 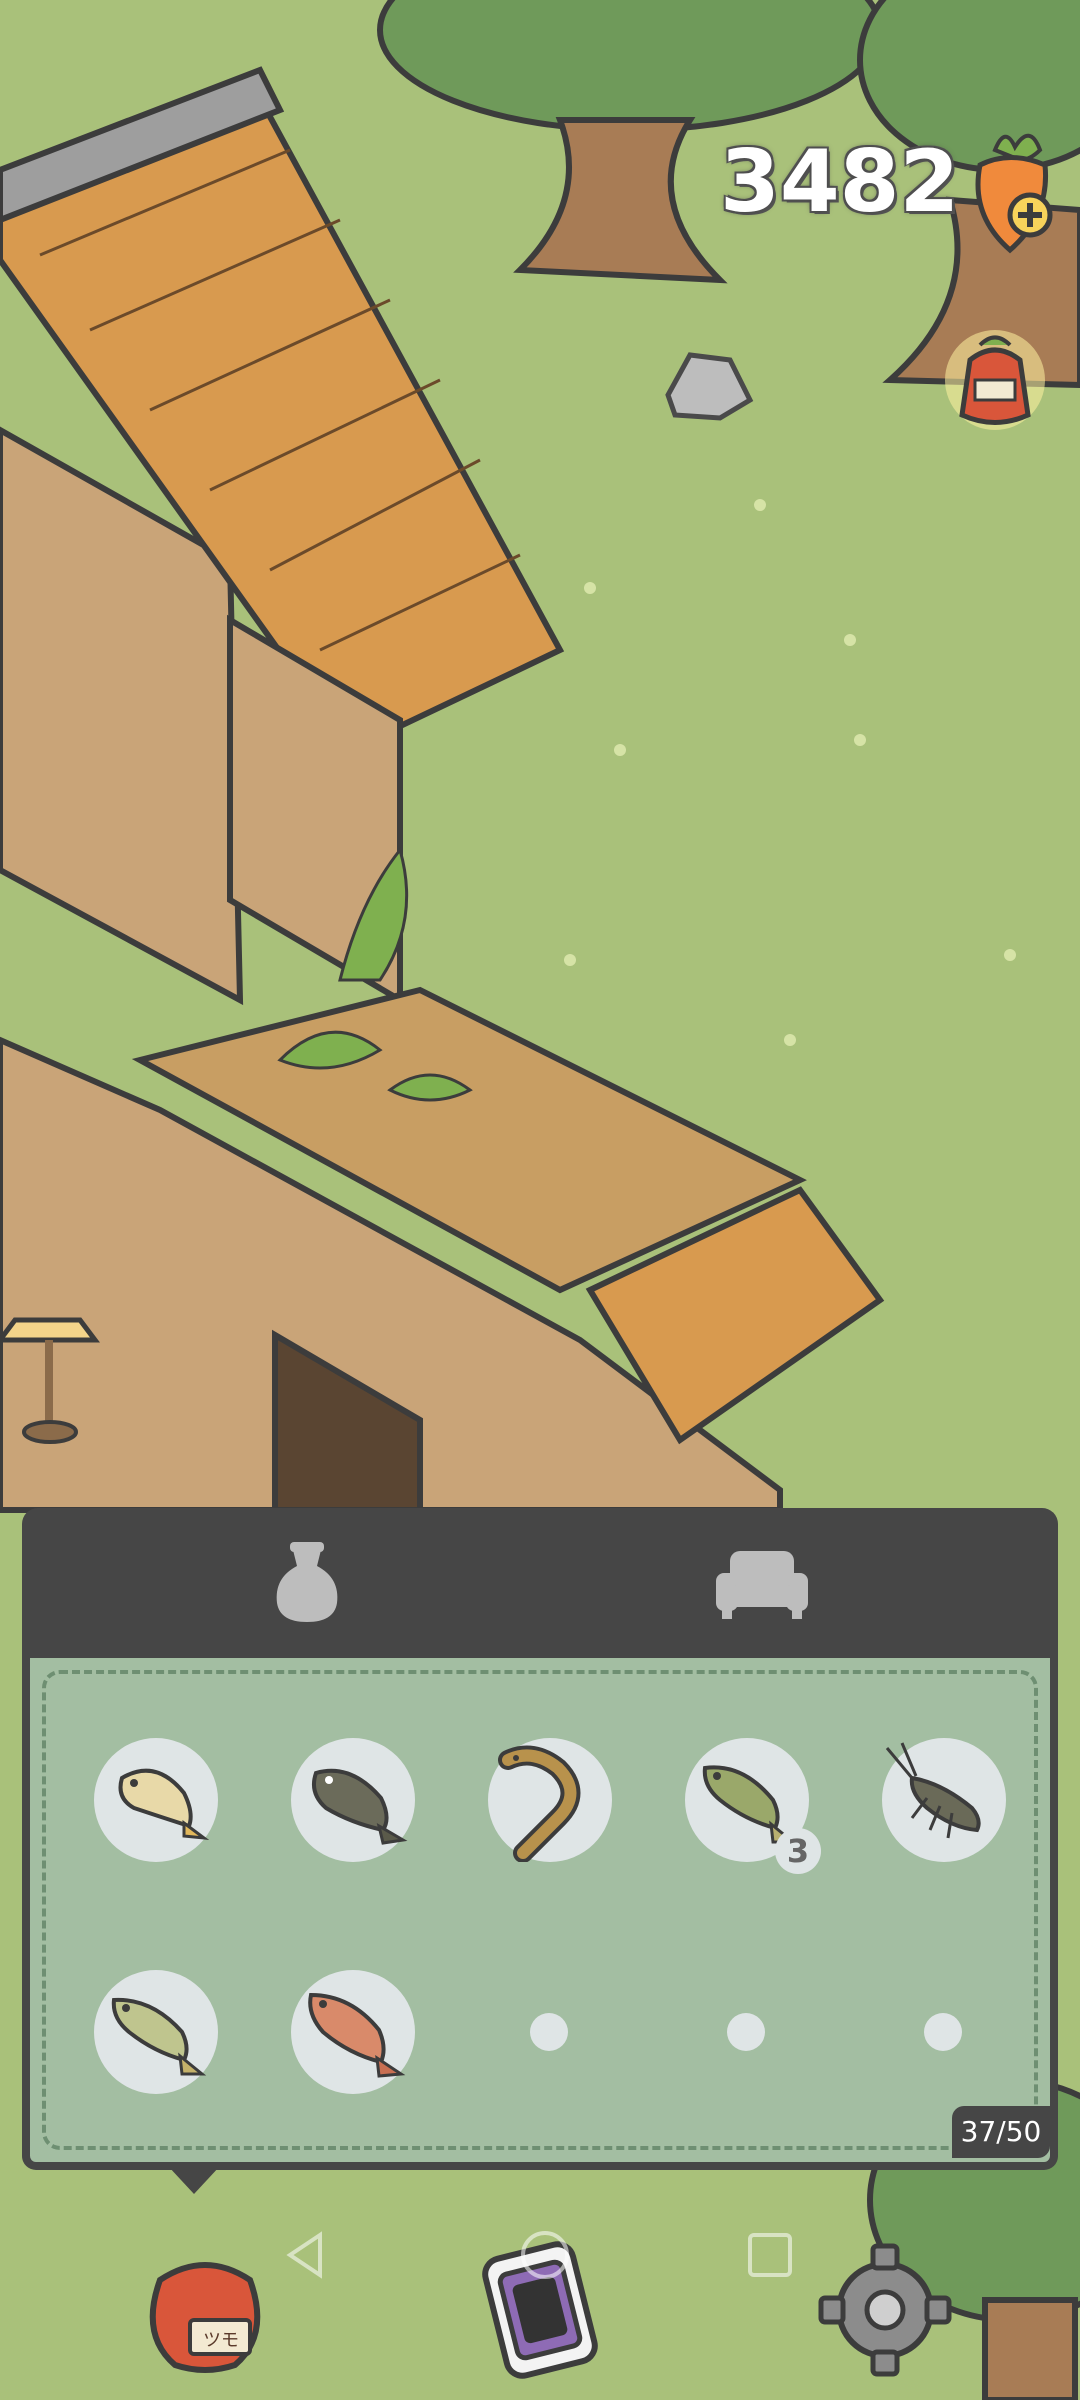 What do you see at coordinates (943, 2032) in the screenshot?
I see `inventory-slot-10-empty` at bounding box center [943, 2032].